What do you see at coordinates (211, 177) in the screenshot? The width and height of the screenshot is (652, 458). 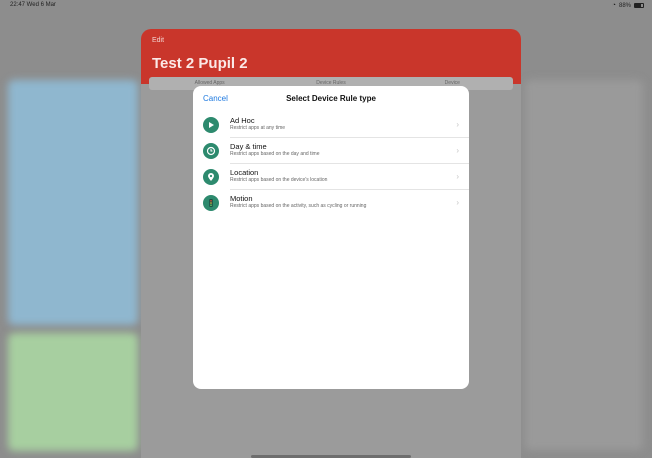 I see `location-pin-icon` at bounding box center [211, 177].